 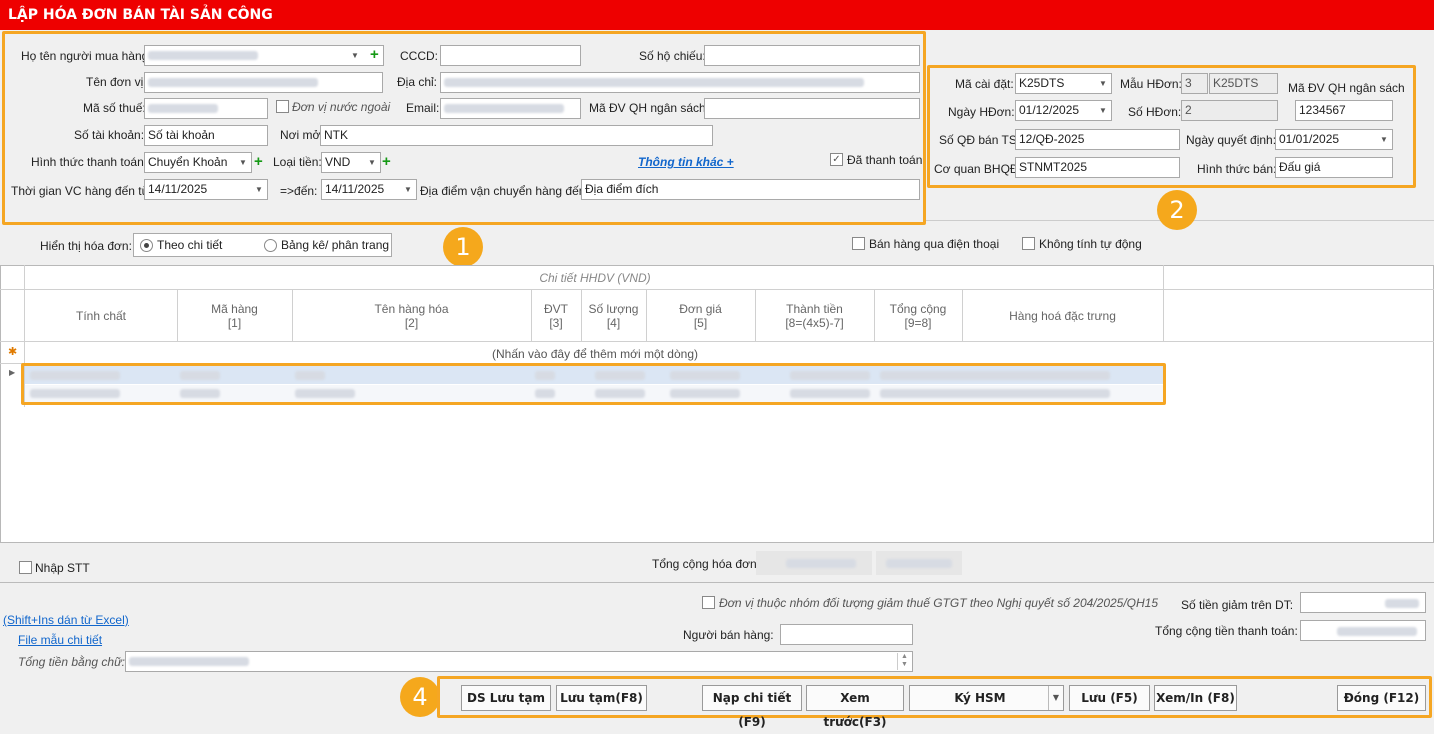 What do you see at coordinates (686, 162) in the screenshot?
I see `other-info-link: Thông tin khác +` at bounding box center [686, 162].